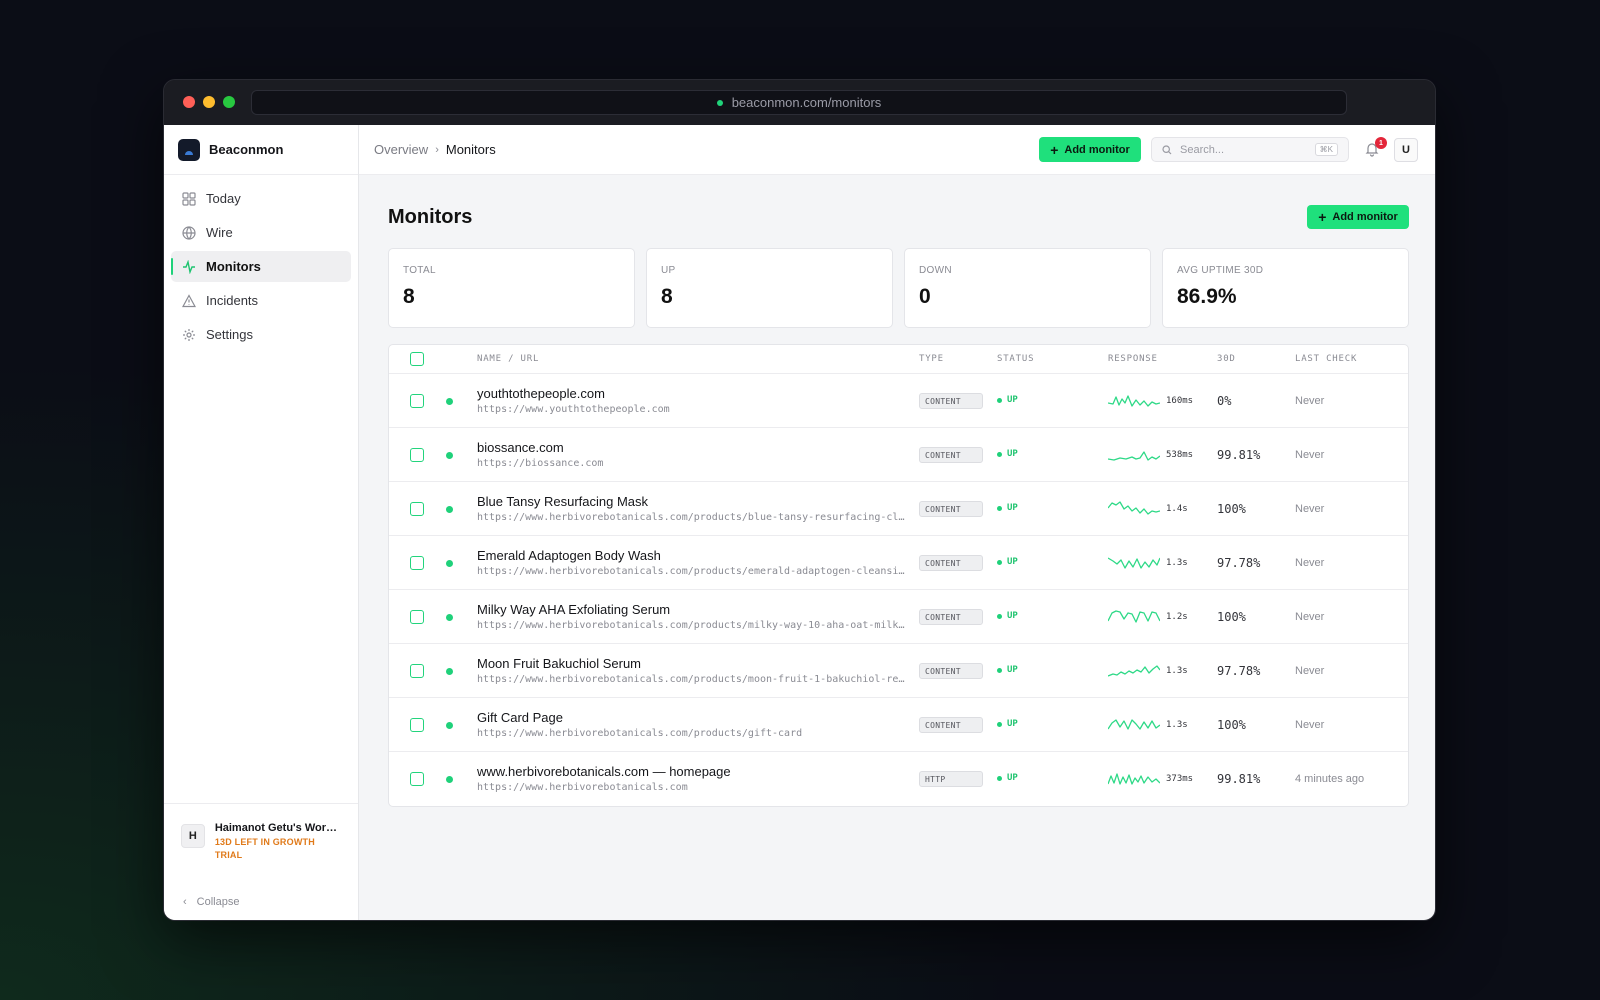 This screenshot has height=1000, width=1600. What do you see at coordinates (692, 447) in the screenshot?
I see `monitor-name: biossance.com` at bounding box center [692, 447].